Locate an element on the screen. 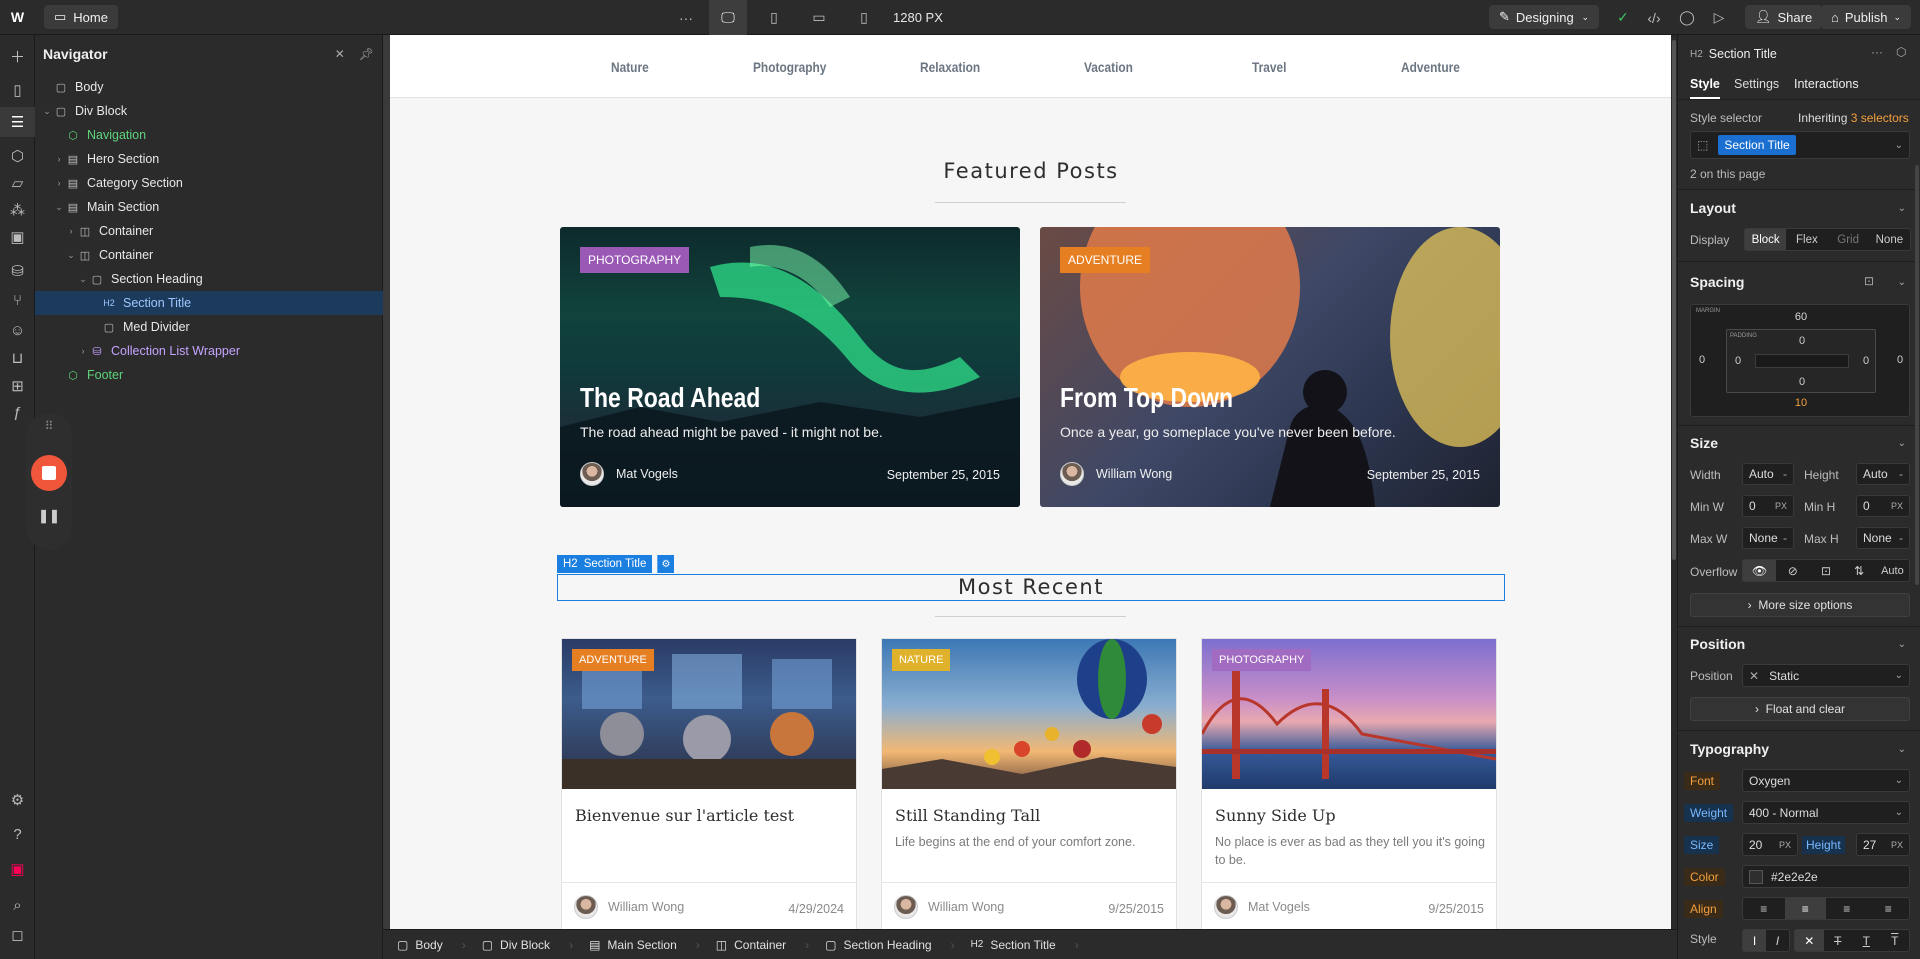  strikethrough-icon: T is located at coordinates (1838, 940).